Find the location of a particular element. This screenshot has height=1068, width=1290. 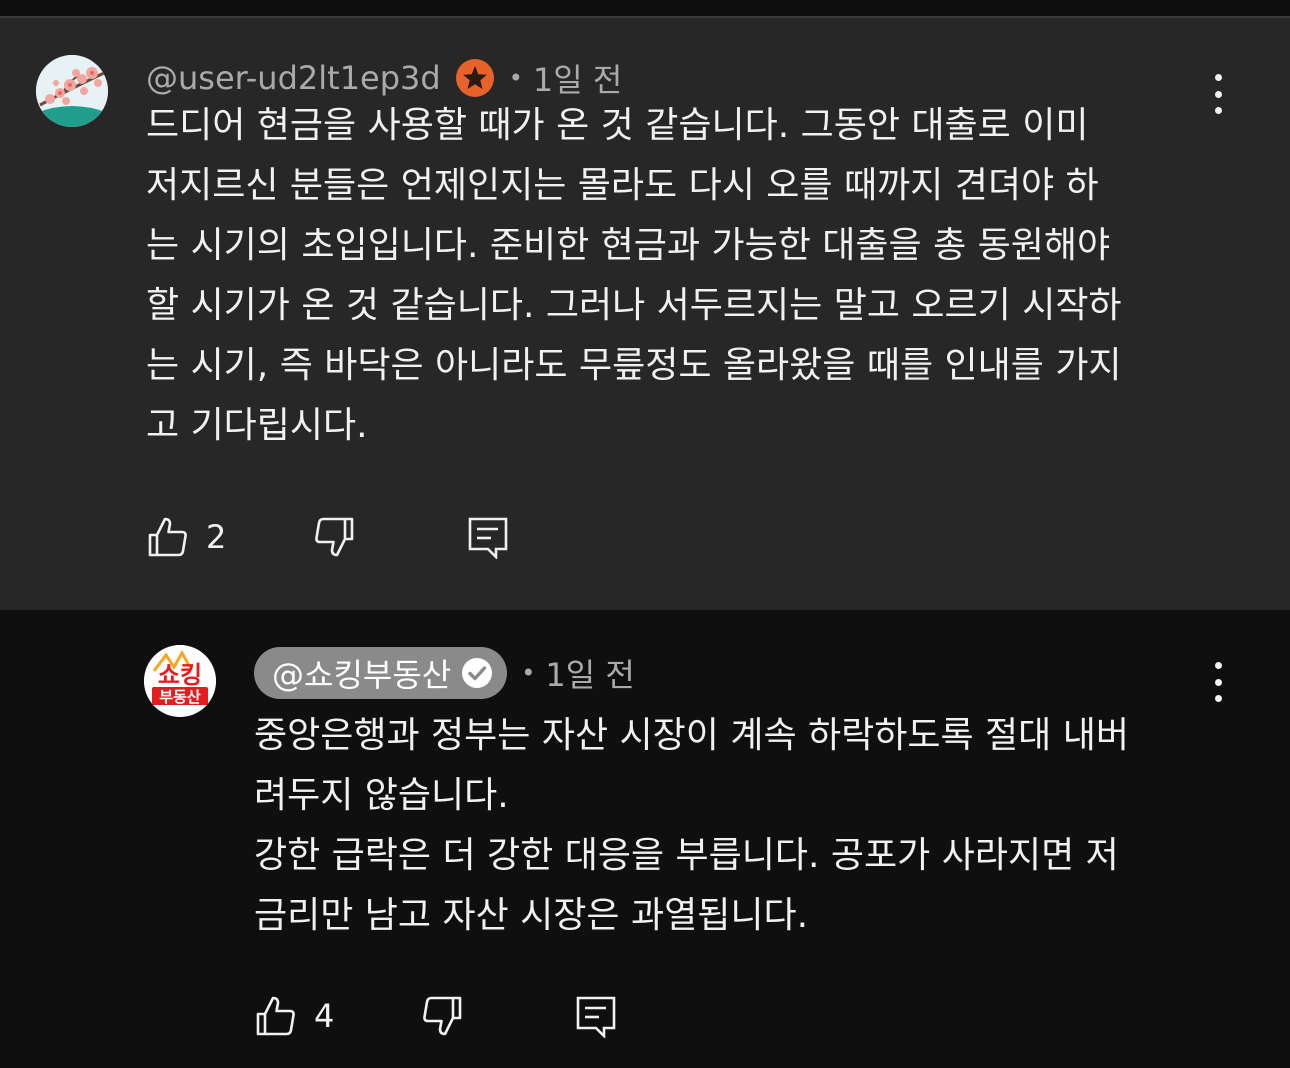

comment-actions: 4 is located at coordinates (436, 1016).